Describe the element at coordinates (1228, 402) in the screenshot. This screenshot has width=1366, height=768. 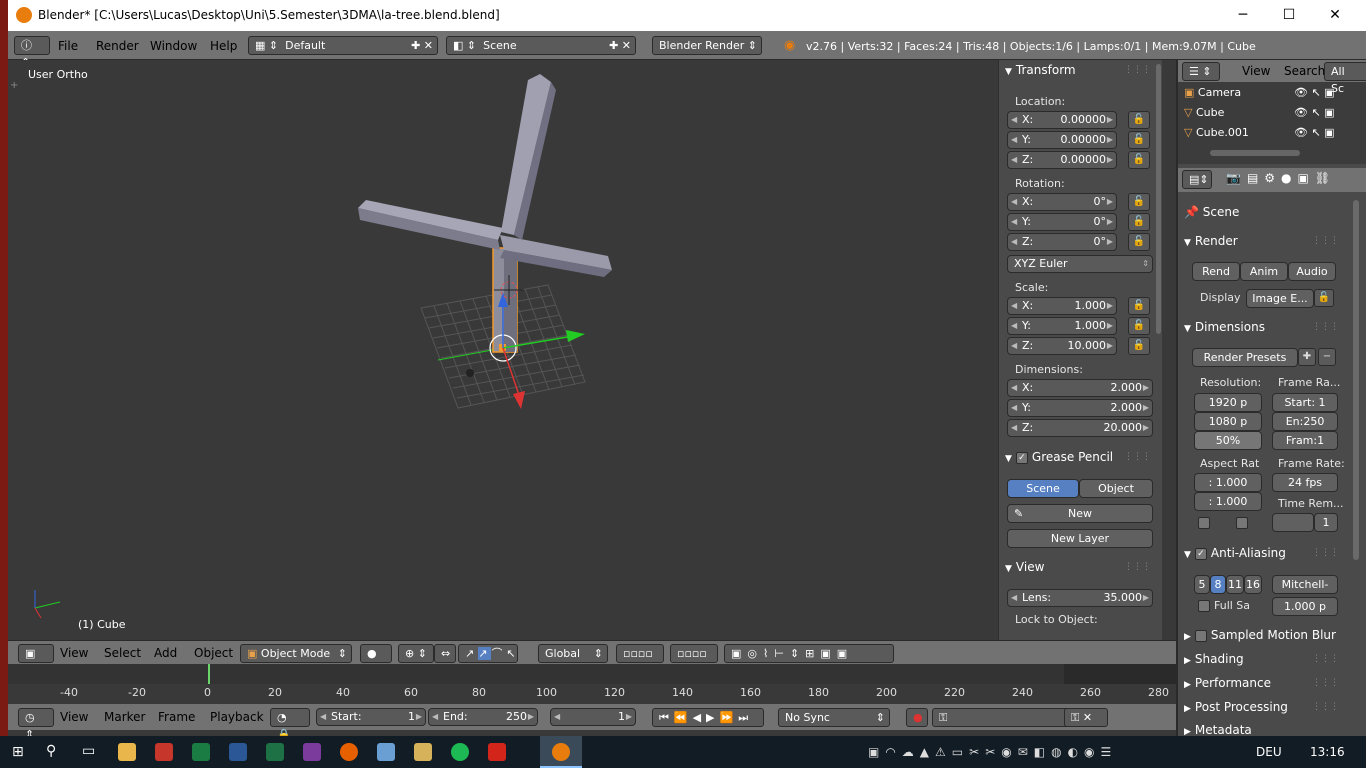
I see `resolution-x-field: 1920 p` at that location.